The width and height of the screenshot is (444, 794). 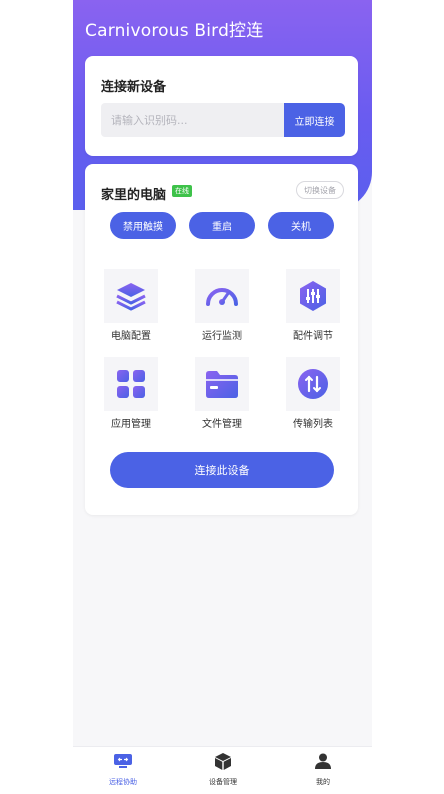 I want to click on feature-accessory-adjust: 配件调节, so click(x=313, y=309).